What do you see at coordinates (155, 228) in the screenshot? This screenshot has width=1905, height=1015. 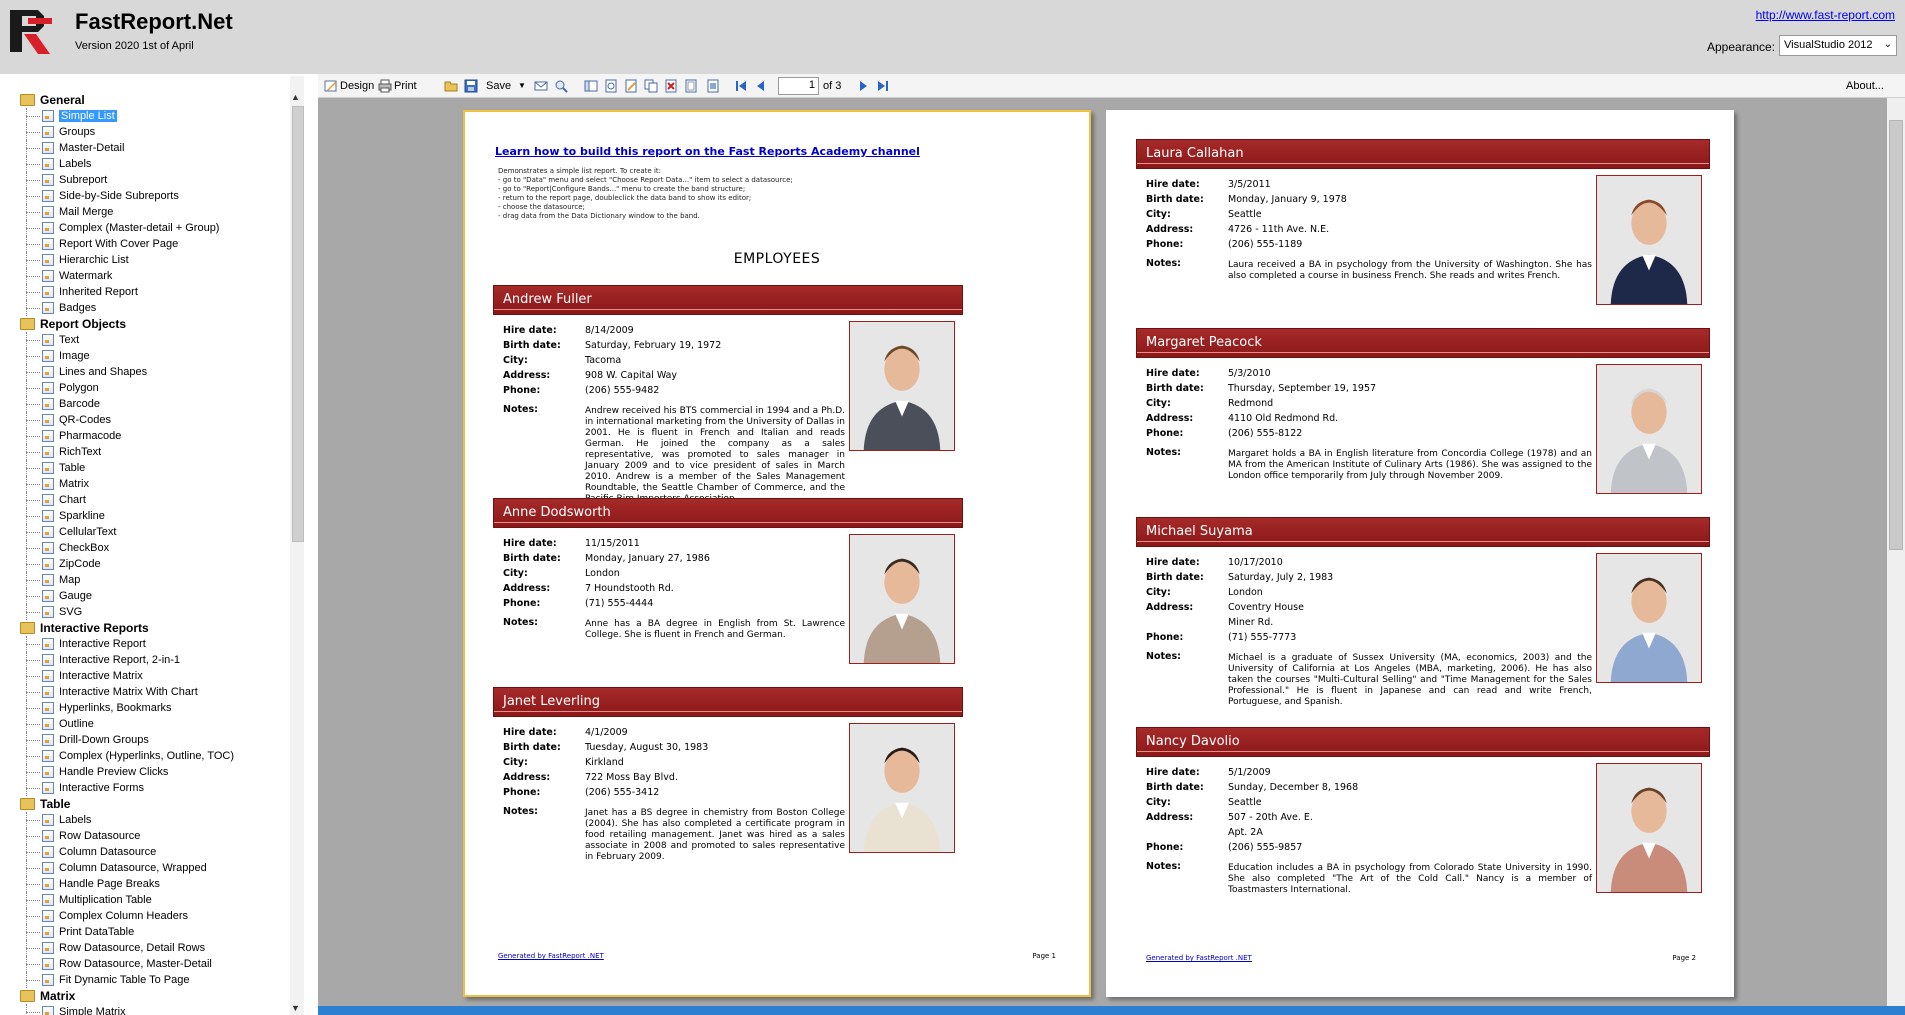 I see `tree-item: Complex (Master-detail + Group)` at bounding box center [155, 228].